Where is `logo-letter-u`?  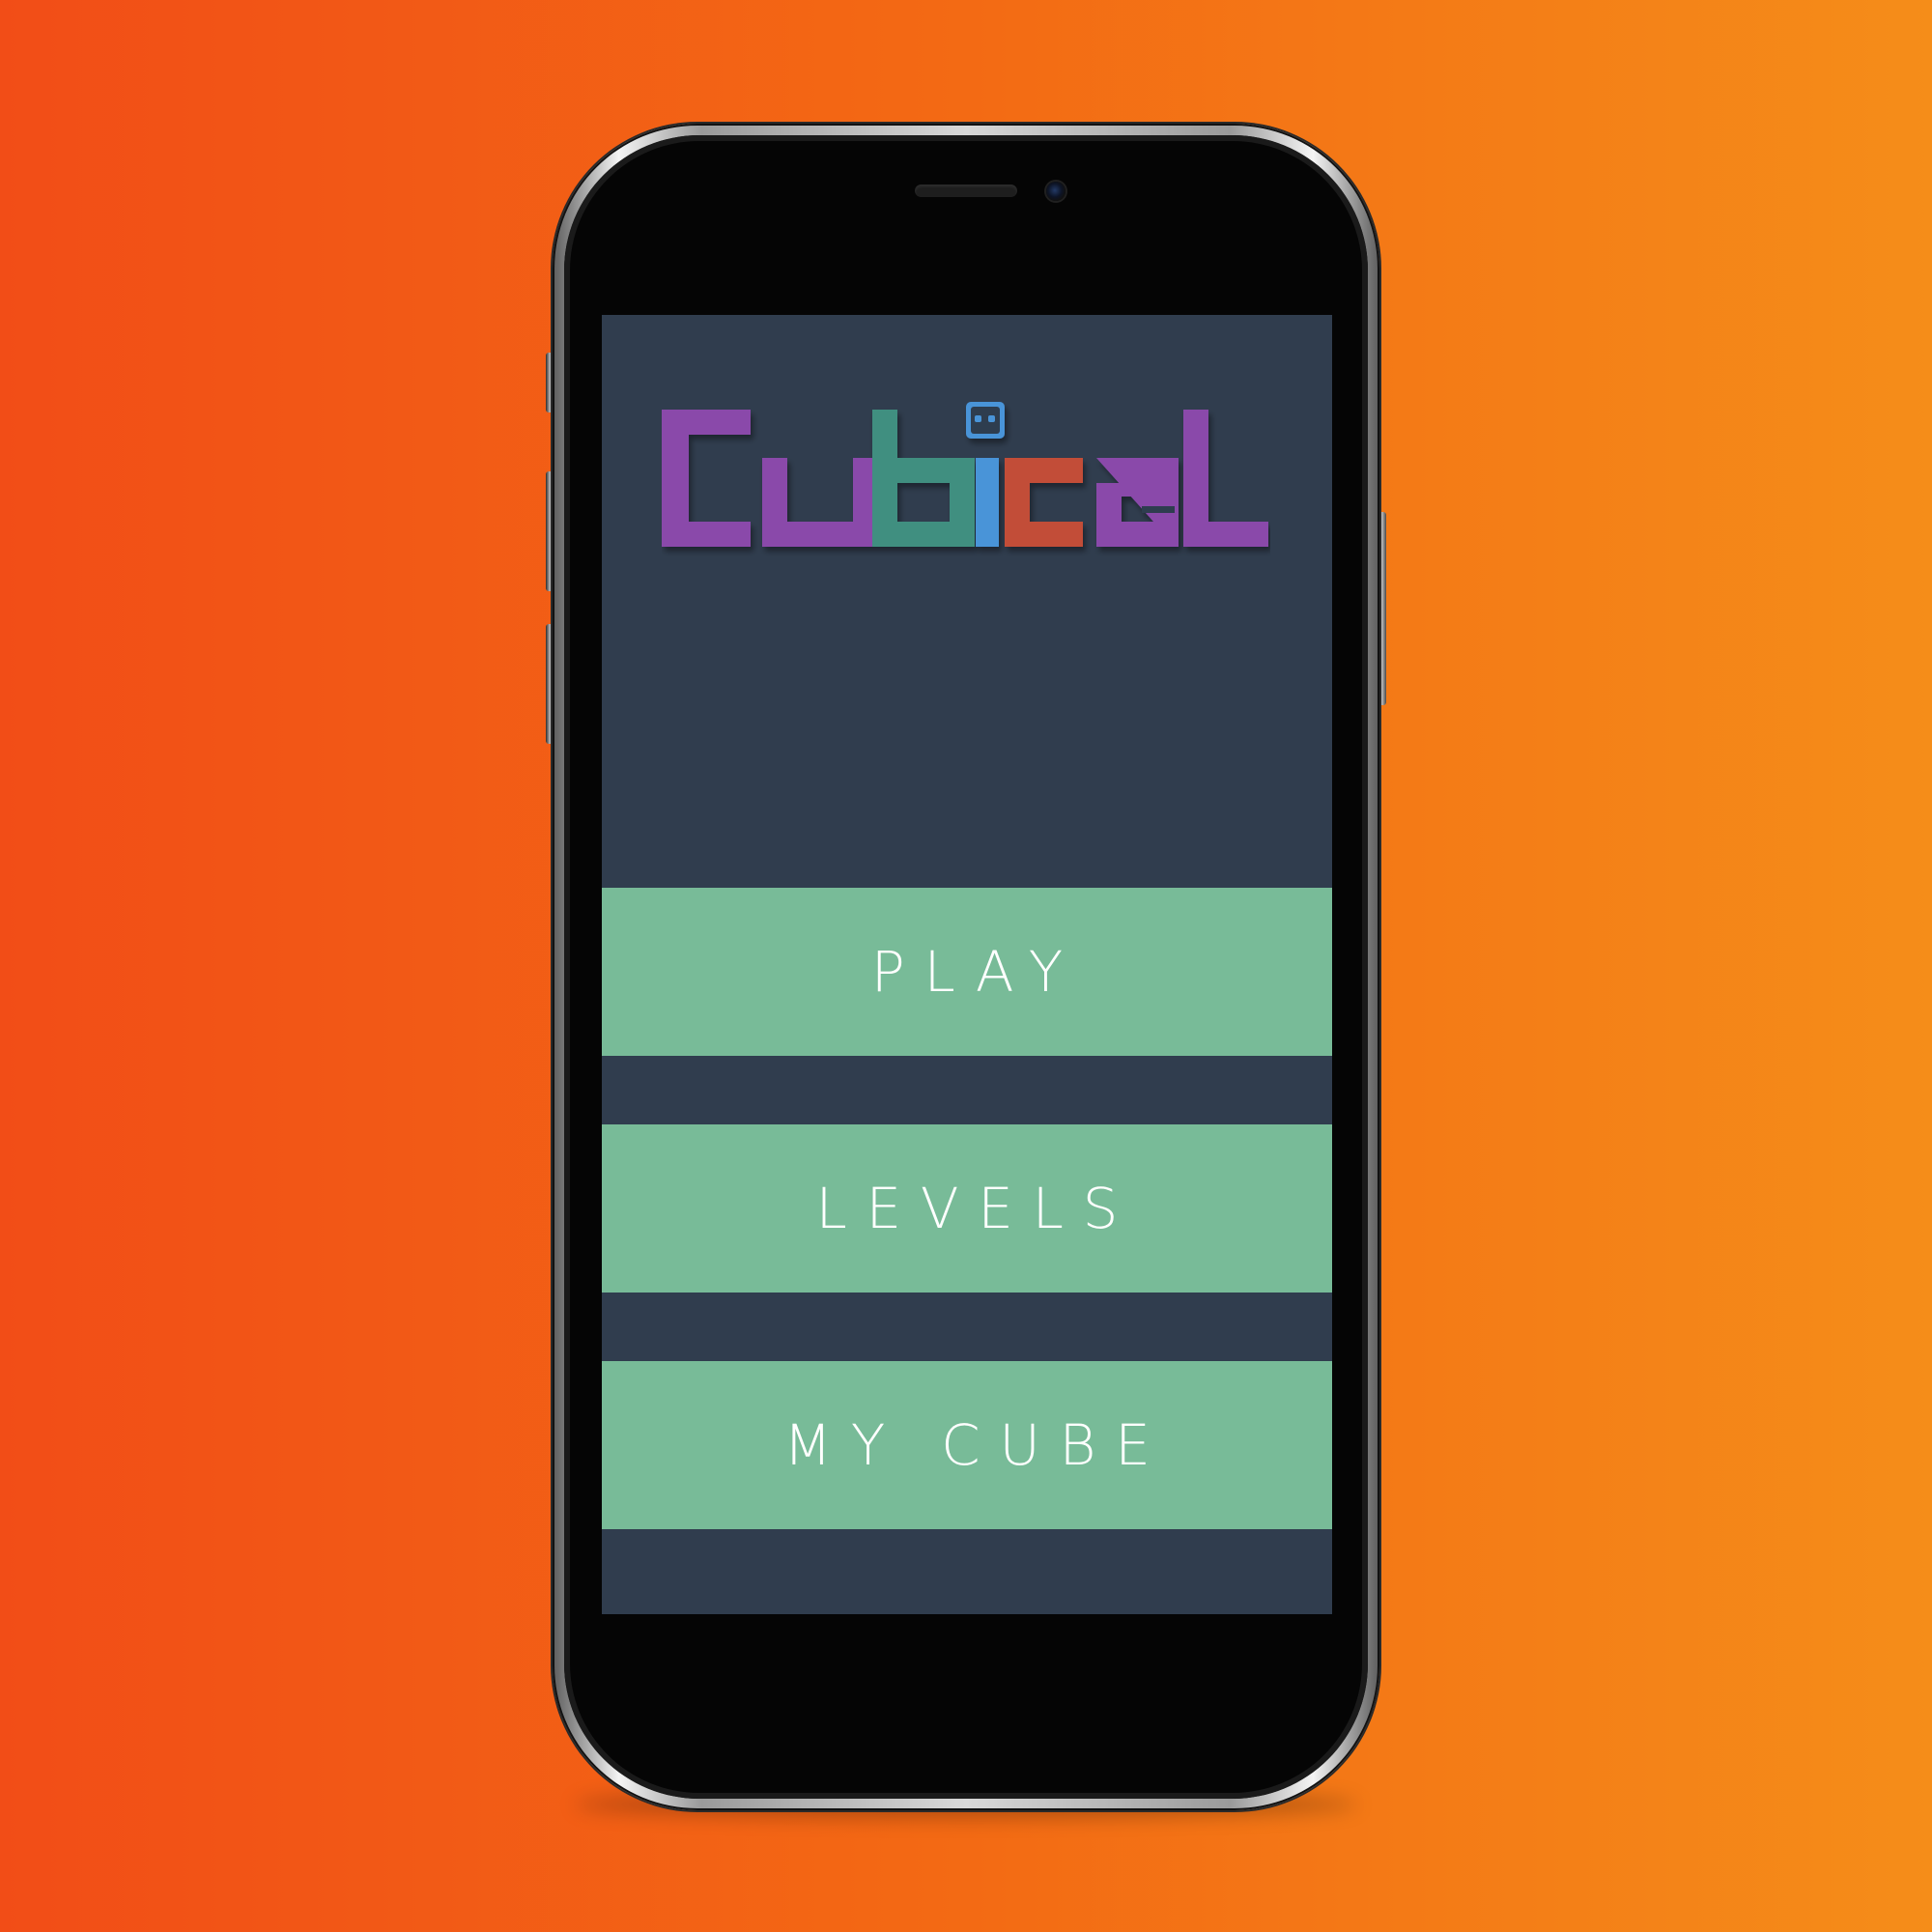 logo-letter-u is located at coordinates (820, 502).